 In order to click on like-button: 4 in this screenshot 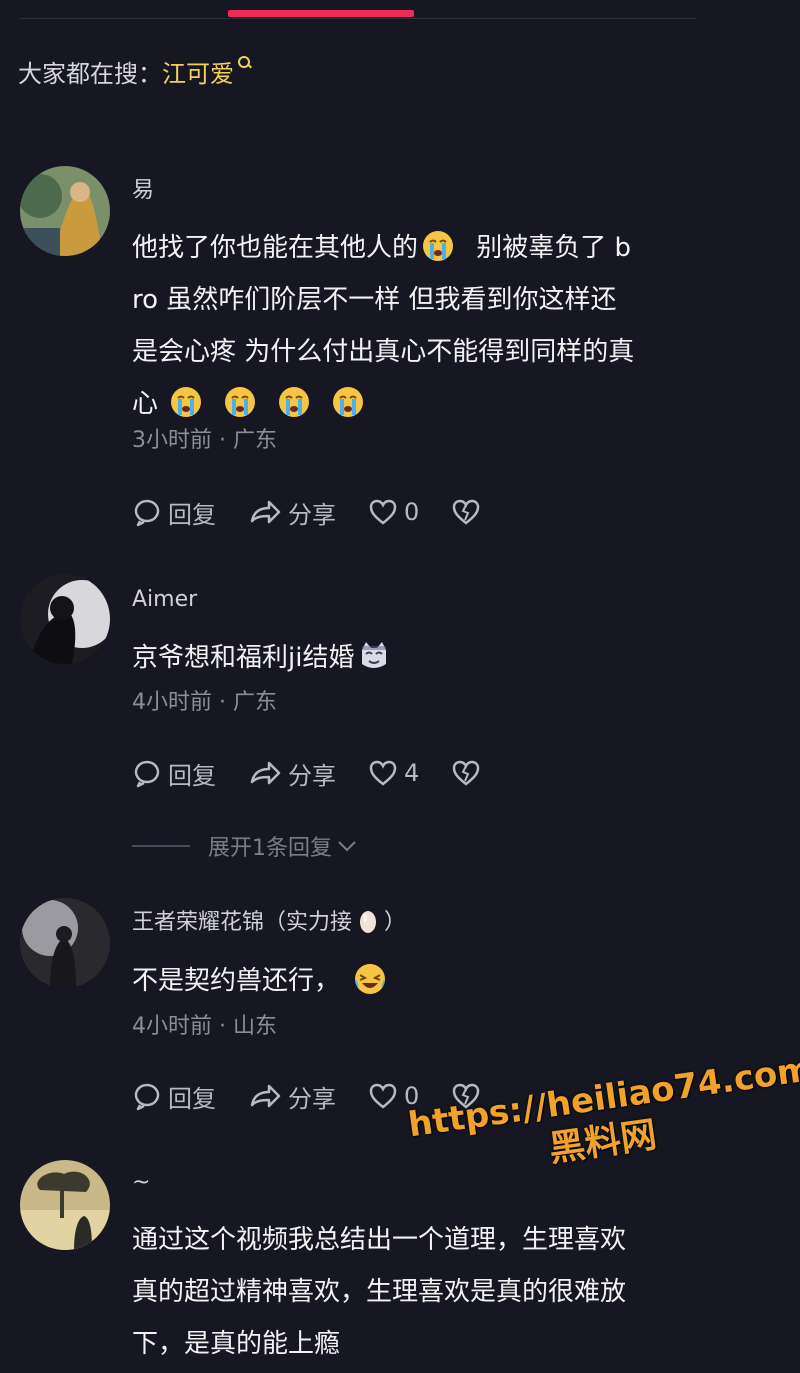, I will do `click(393, 773)`.